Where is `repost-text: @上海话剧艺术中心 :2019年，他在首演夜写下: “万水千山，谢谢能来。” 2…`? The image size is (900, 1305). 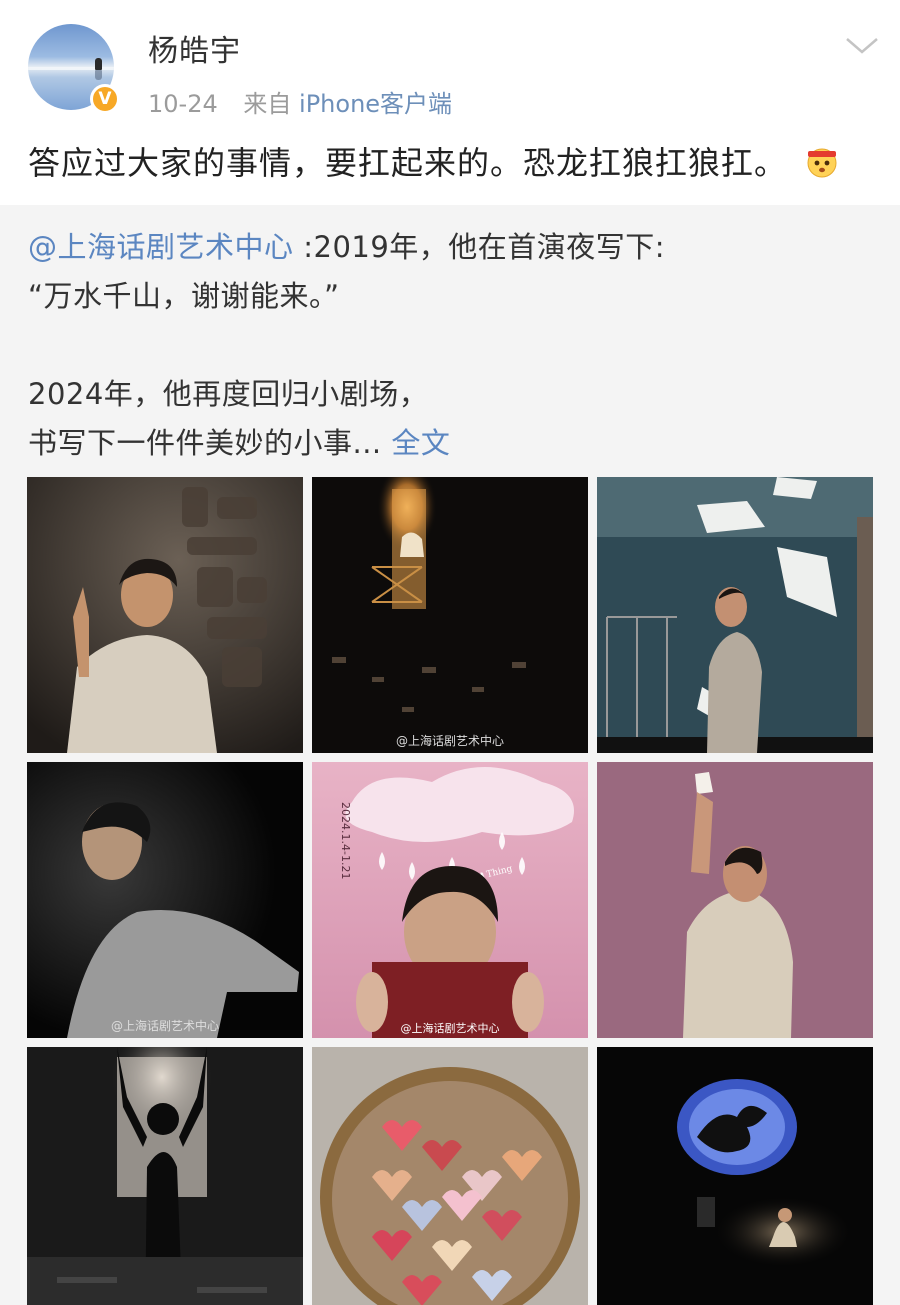
repost-text: @上海话剧艺术中心 :2019年，他在首演夜写下: “万水千山，谢谢能来。” 2… is located at coordinates (346, 345).